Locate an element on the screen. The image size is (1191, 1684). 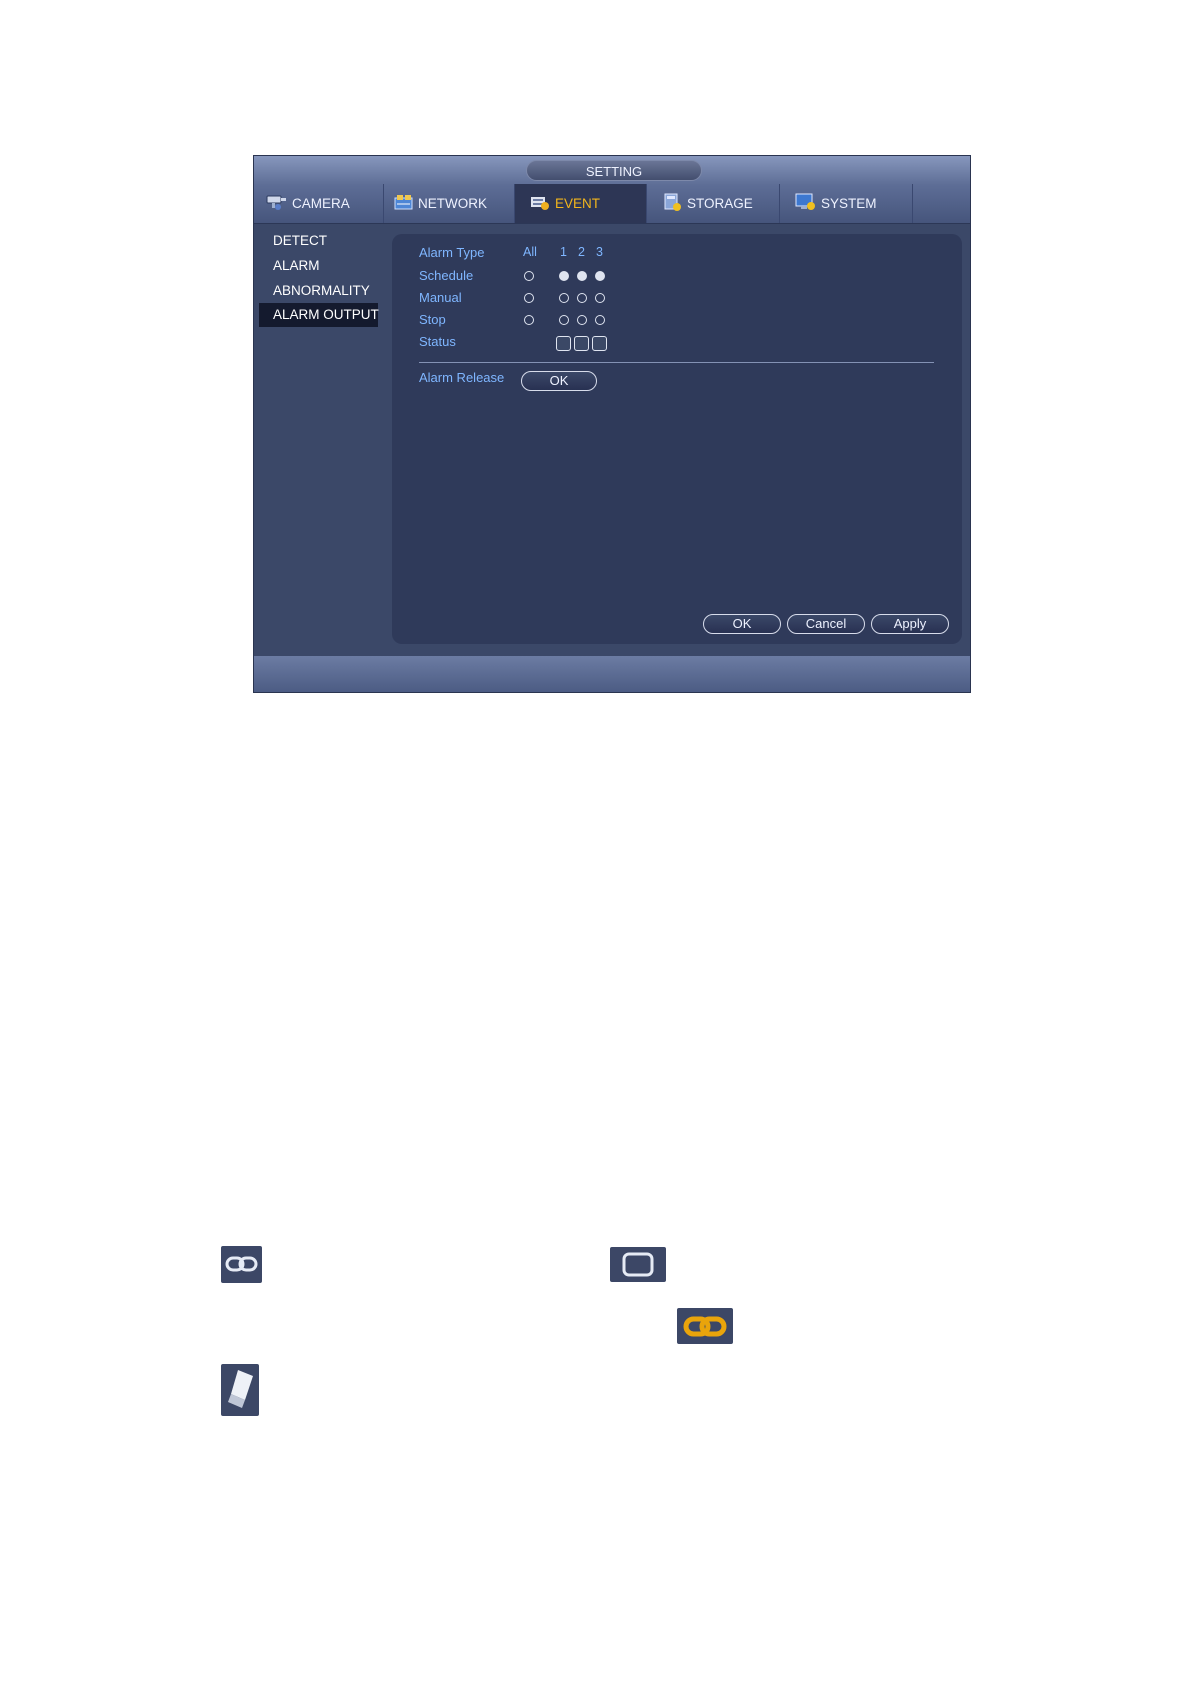
tab-label: SYSTEM is located at coordinates (849, 203).